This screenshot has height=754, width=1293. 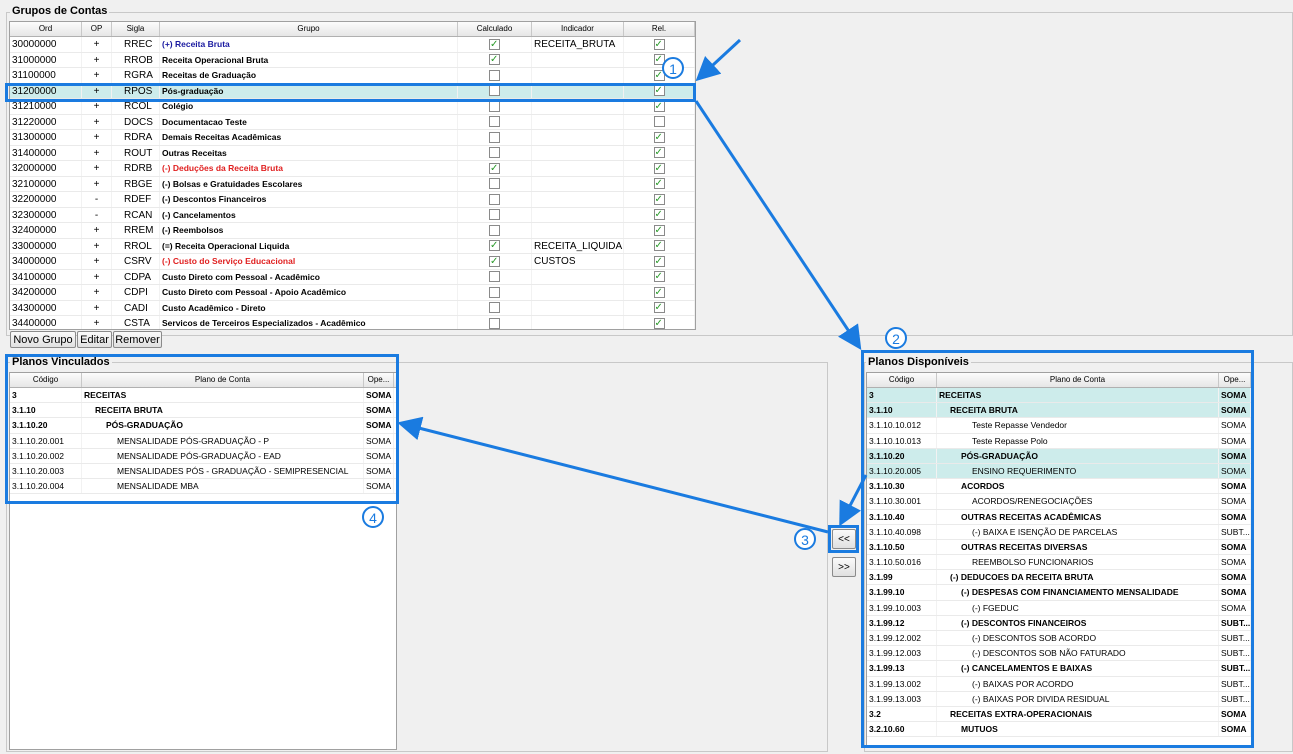 What do you see at coordinates (613, 475) in the screenshot?
I see `arrow-to-vinculados` at bounding box center [613, 475].